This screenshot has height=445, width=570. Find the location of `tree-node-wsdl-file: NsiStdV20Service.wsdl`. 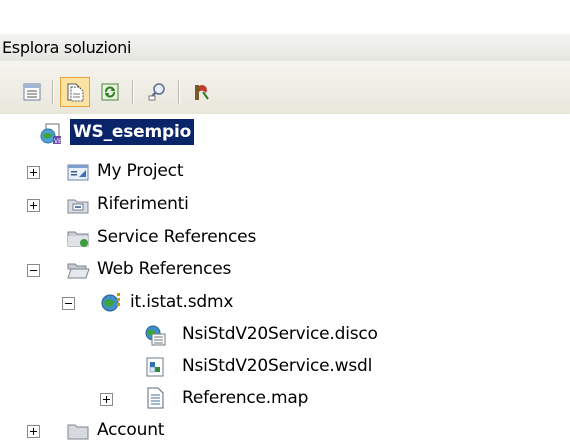

tree-node-wsdl-file: NsiStdV20Service.wsdl is located at coordinates (285, 367).